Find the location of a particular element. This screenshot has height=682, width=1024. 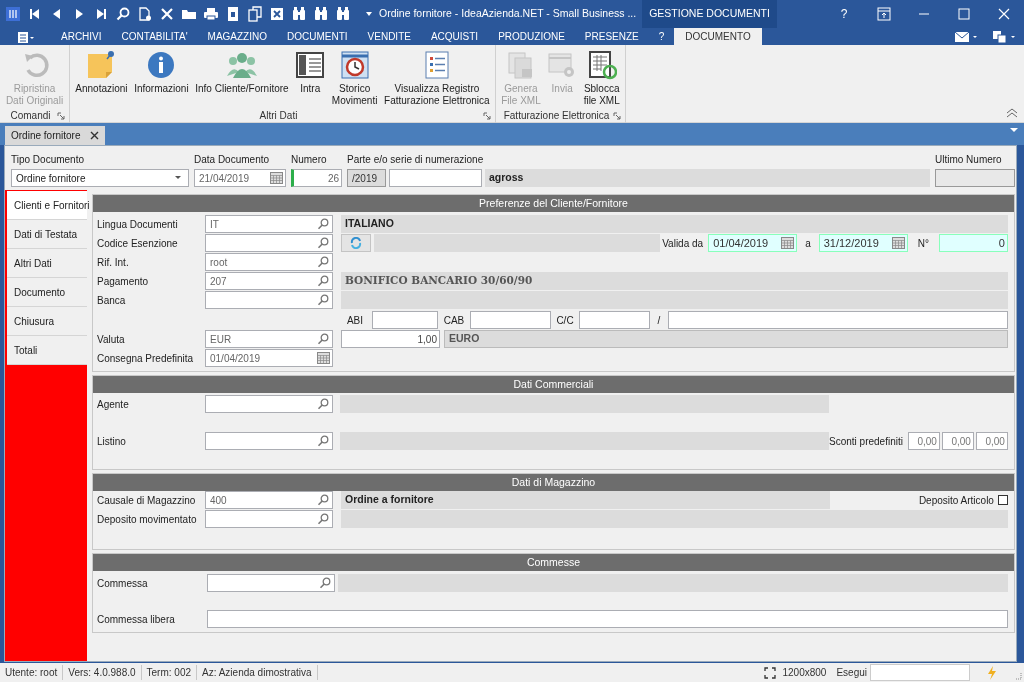

input-field: 0 is located at coordinates (973, 243).